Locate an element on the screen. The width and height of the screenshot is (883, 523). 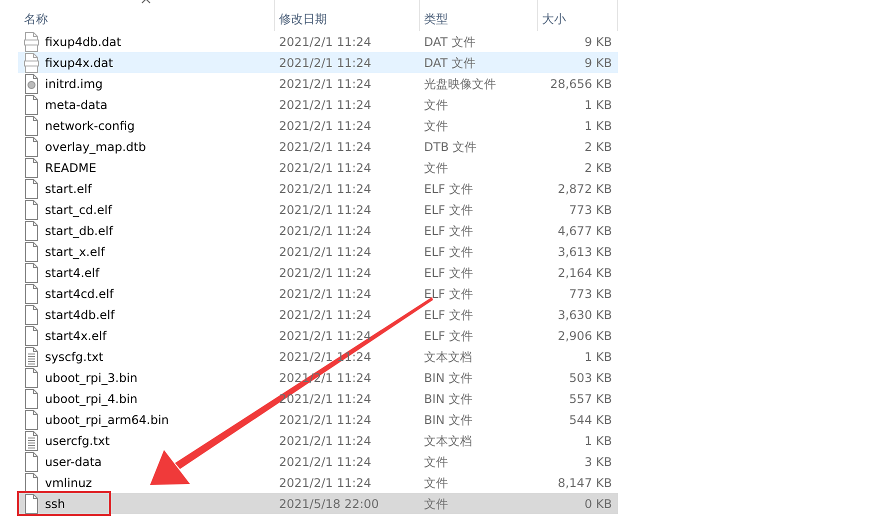
file-row: initrd.img 2021/2/1 11:24 光盘映像文件 28,656 KB is located at coordinates (318, 83).